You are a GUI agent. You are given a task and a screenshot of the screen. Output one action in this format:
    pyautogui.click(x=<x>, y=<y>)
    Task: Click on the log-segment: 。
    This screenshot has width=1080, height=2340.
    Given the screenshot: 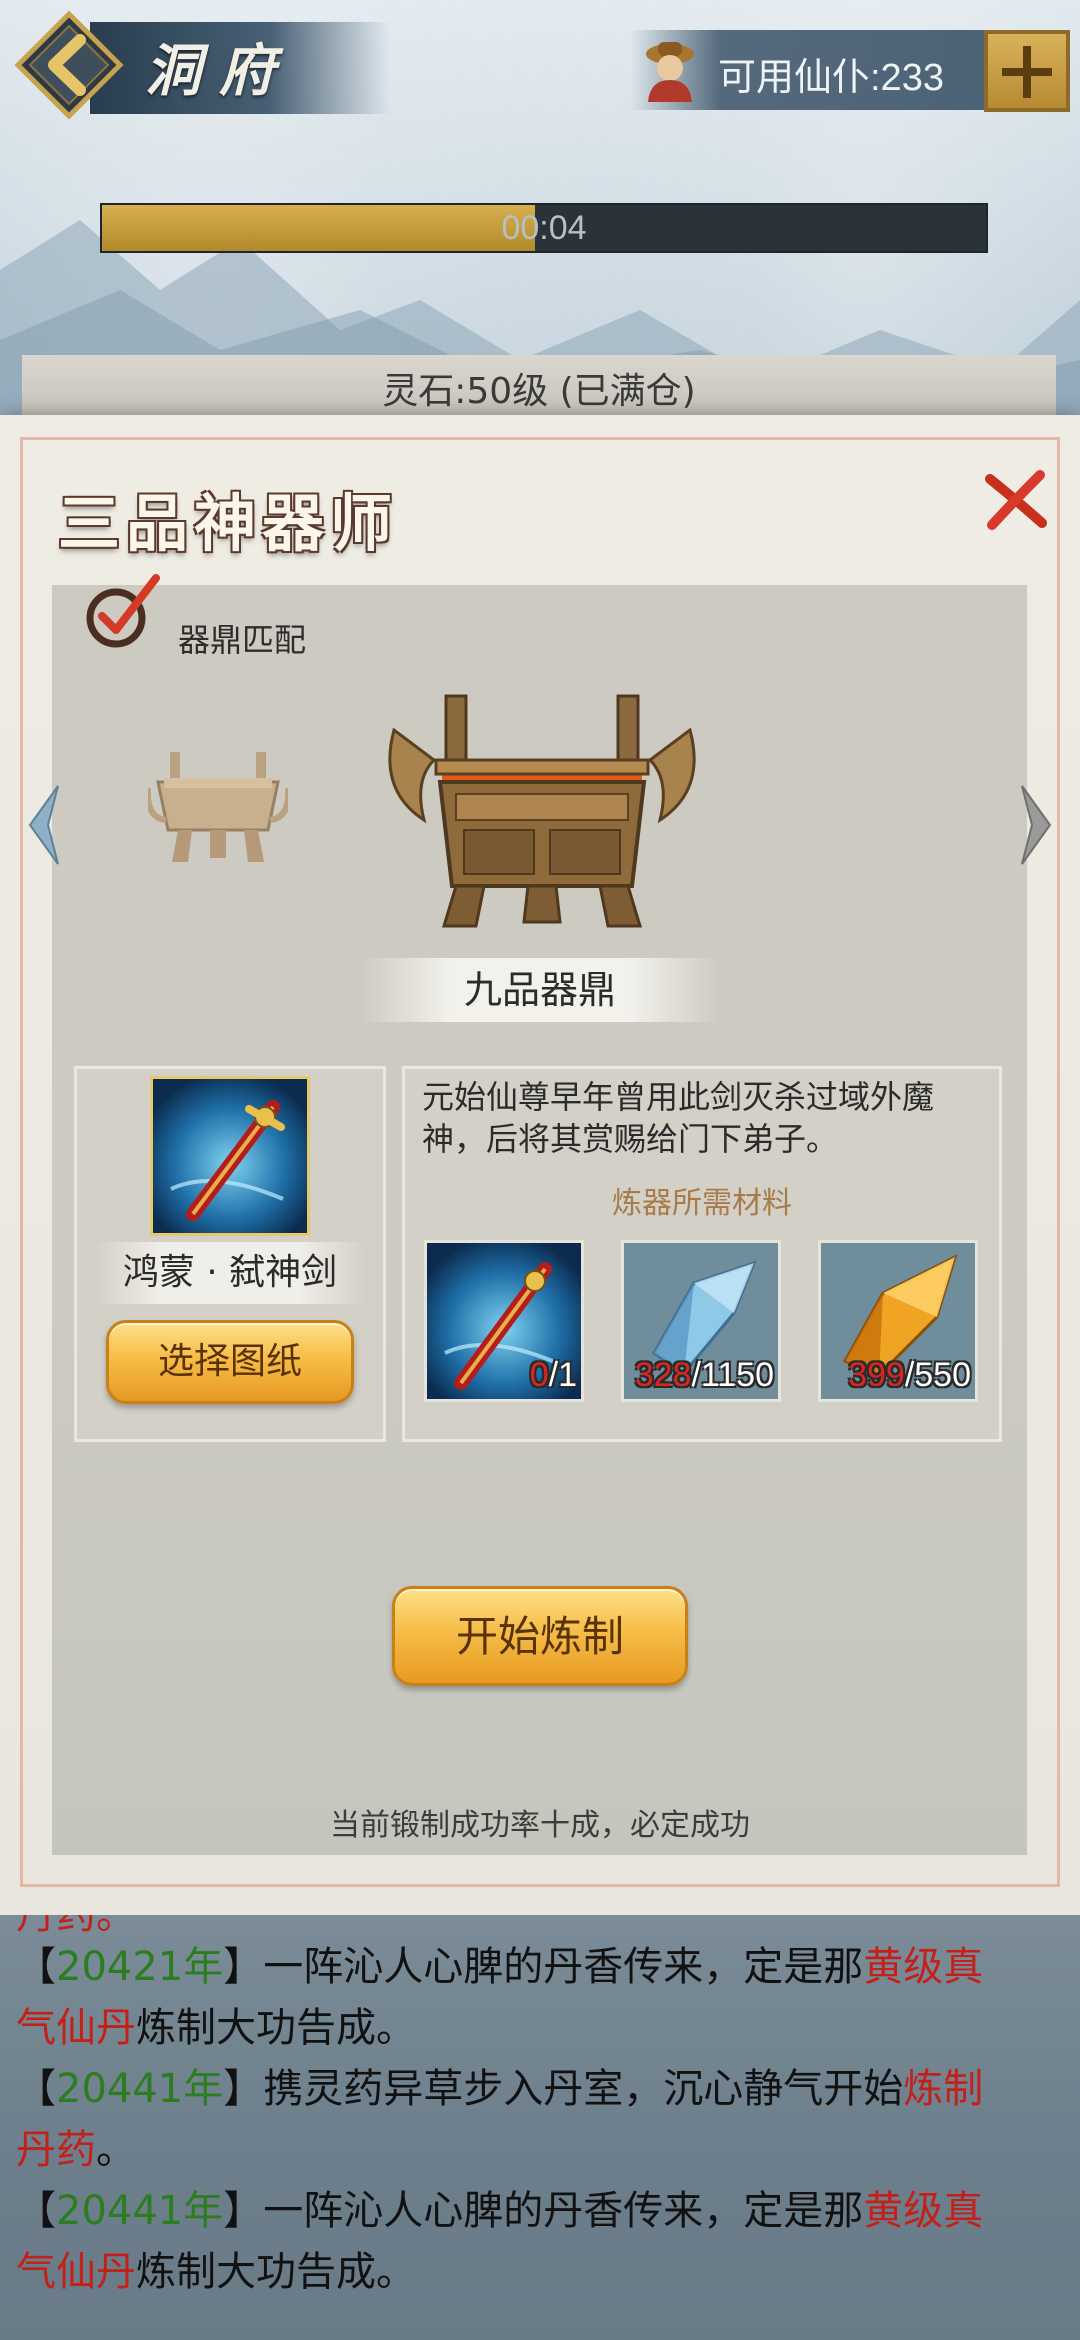 What is the action you would take?
    pyautogui.click(x=116, y=2150)
    